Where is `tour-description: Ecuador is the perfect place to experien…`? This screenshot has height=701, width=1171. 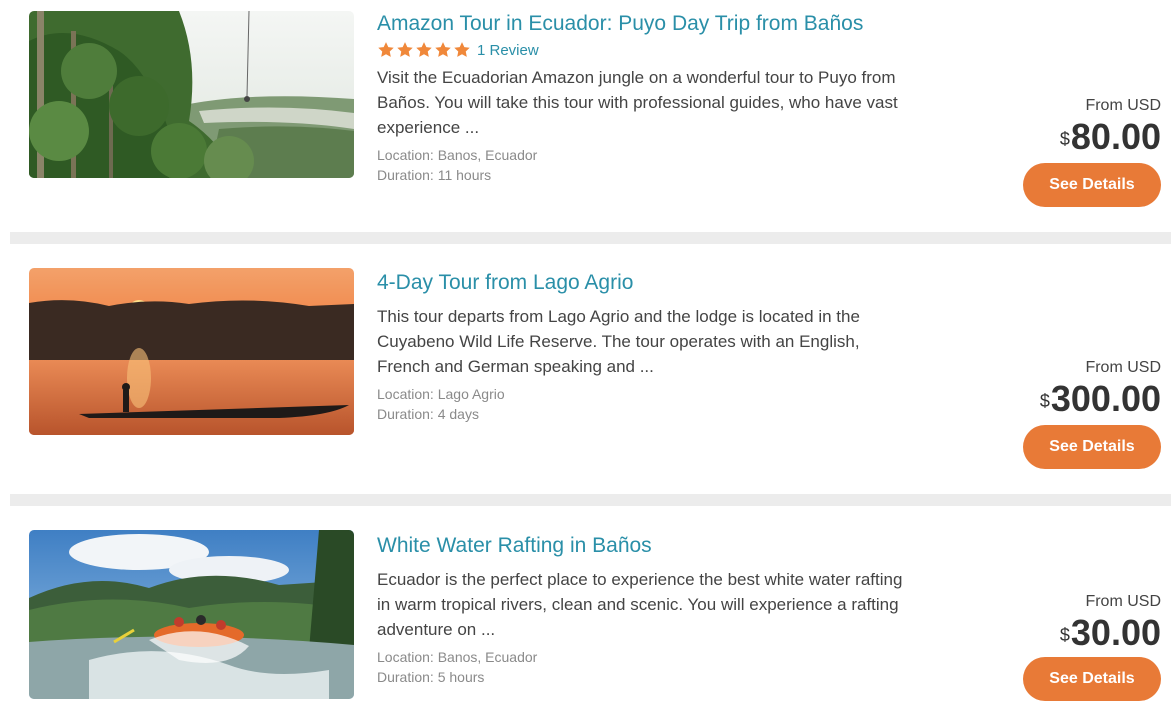 tour-description: Ecuador is the perfect place to experien… is located at coordinates (640, 604).